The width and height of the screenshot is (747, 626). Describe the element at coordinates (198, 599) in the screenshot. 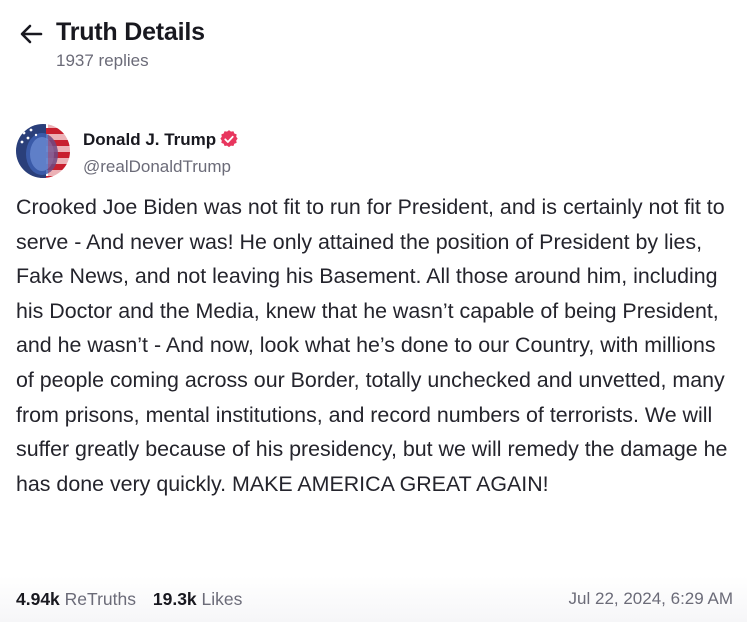

I see `likes-stat: 19.3k Likes` at that location.